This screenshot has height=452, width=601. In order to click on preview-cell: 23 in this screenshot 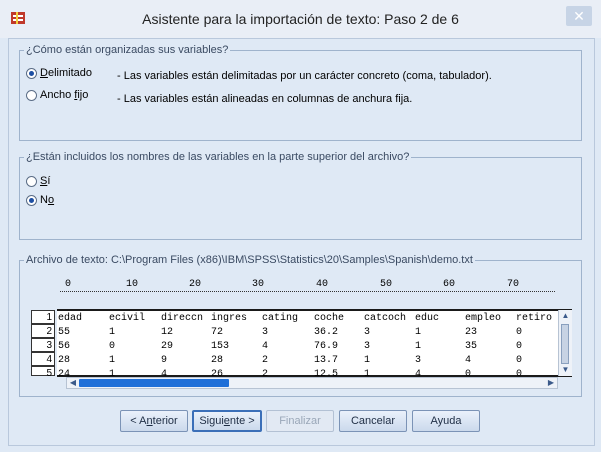, I will do `click(471, 332)`.